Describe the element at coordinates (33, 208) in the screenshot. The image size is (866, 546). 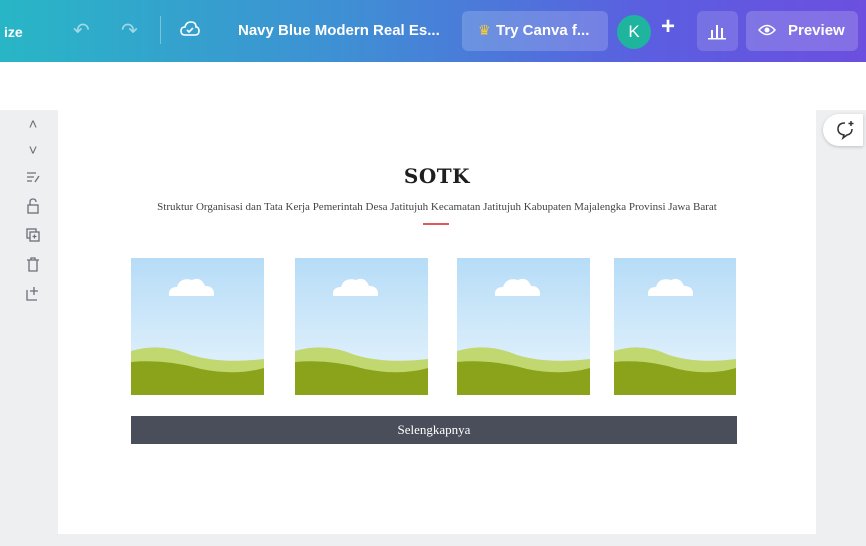
I see `lock-icon` at that location.